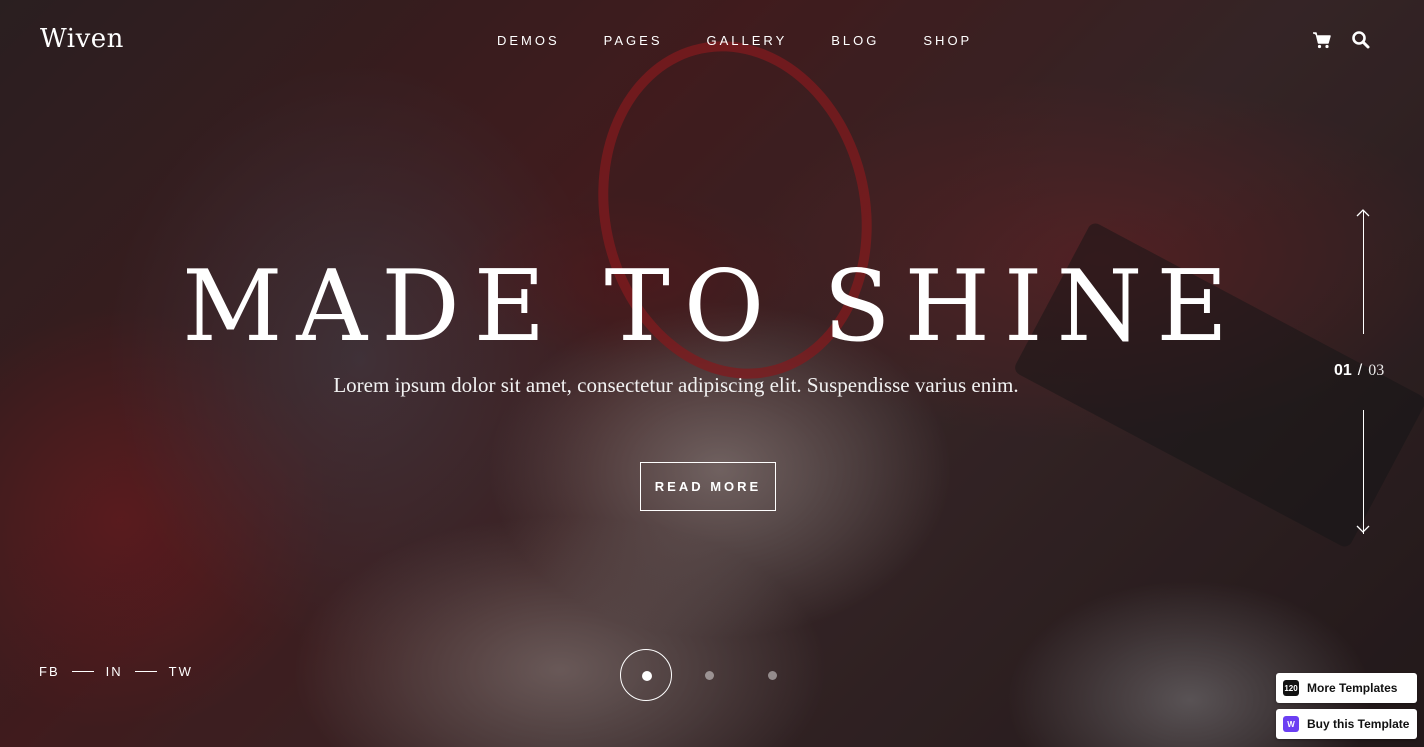 This screenshot has height=747, width=1424. Describe the element at coordinates (1358, 724) in the screenshot. I see `buy-template-label: Buy this Template` at that location.